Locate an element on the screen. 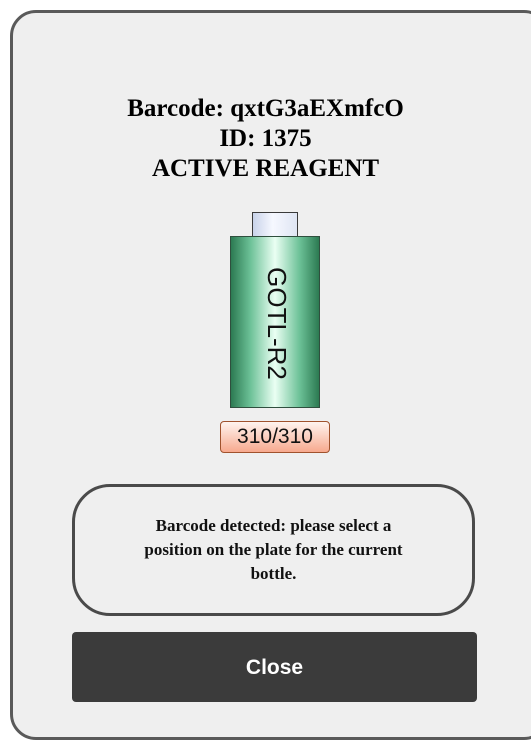 This screenshot has width=531, height=740. bottle-label: GOTL-R2 is located at coordinates (276, 323).